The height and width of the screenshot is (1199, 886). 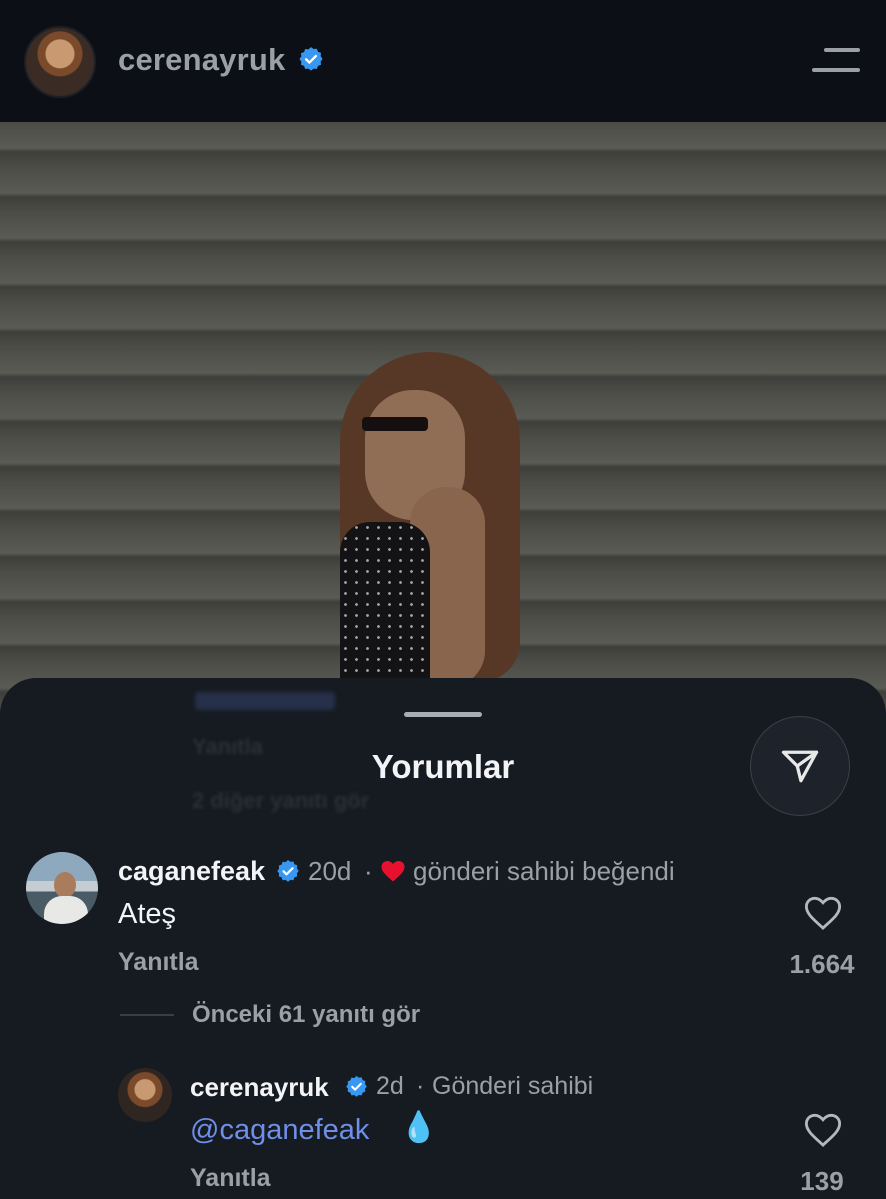 I want to click on comment-text: Ateş, so click(x=147, y=914).